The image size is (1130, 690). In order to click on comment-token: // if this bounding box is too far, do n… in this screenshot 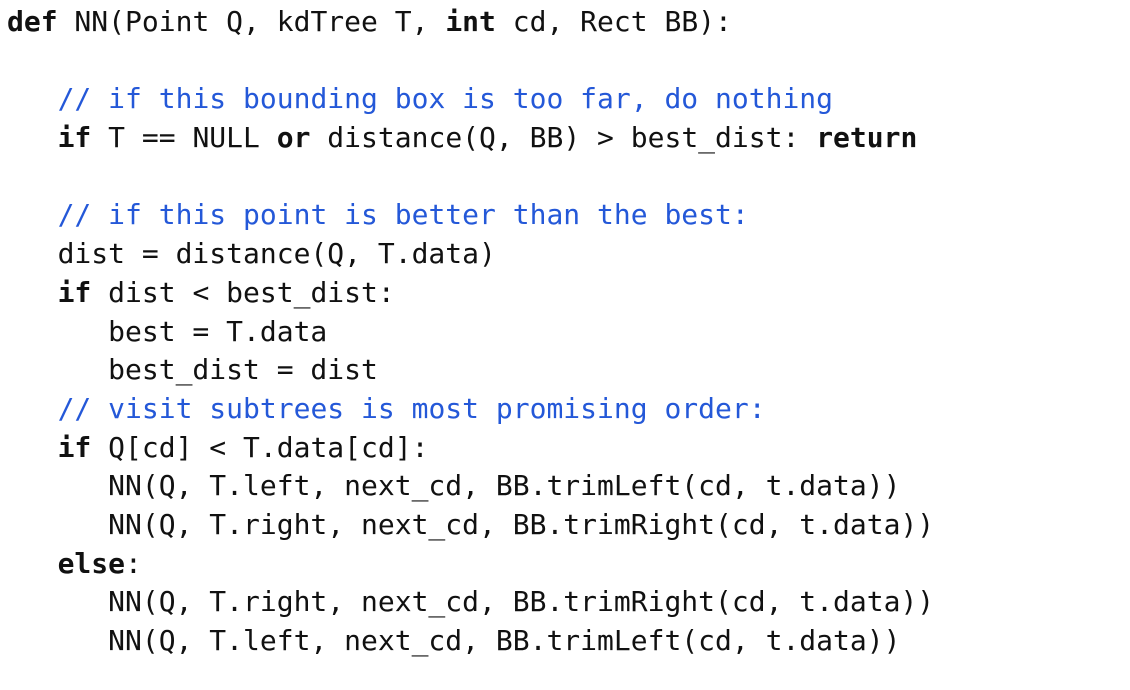, I will do `click(445, 99)`.